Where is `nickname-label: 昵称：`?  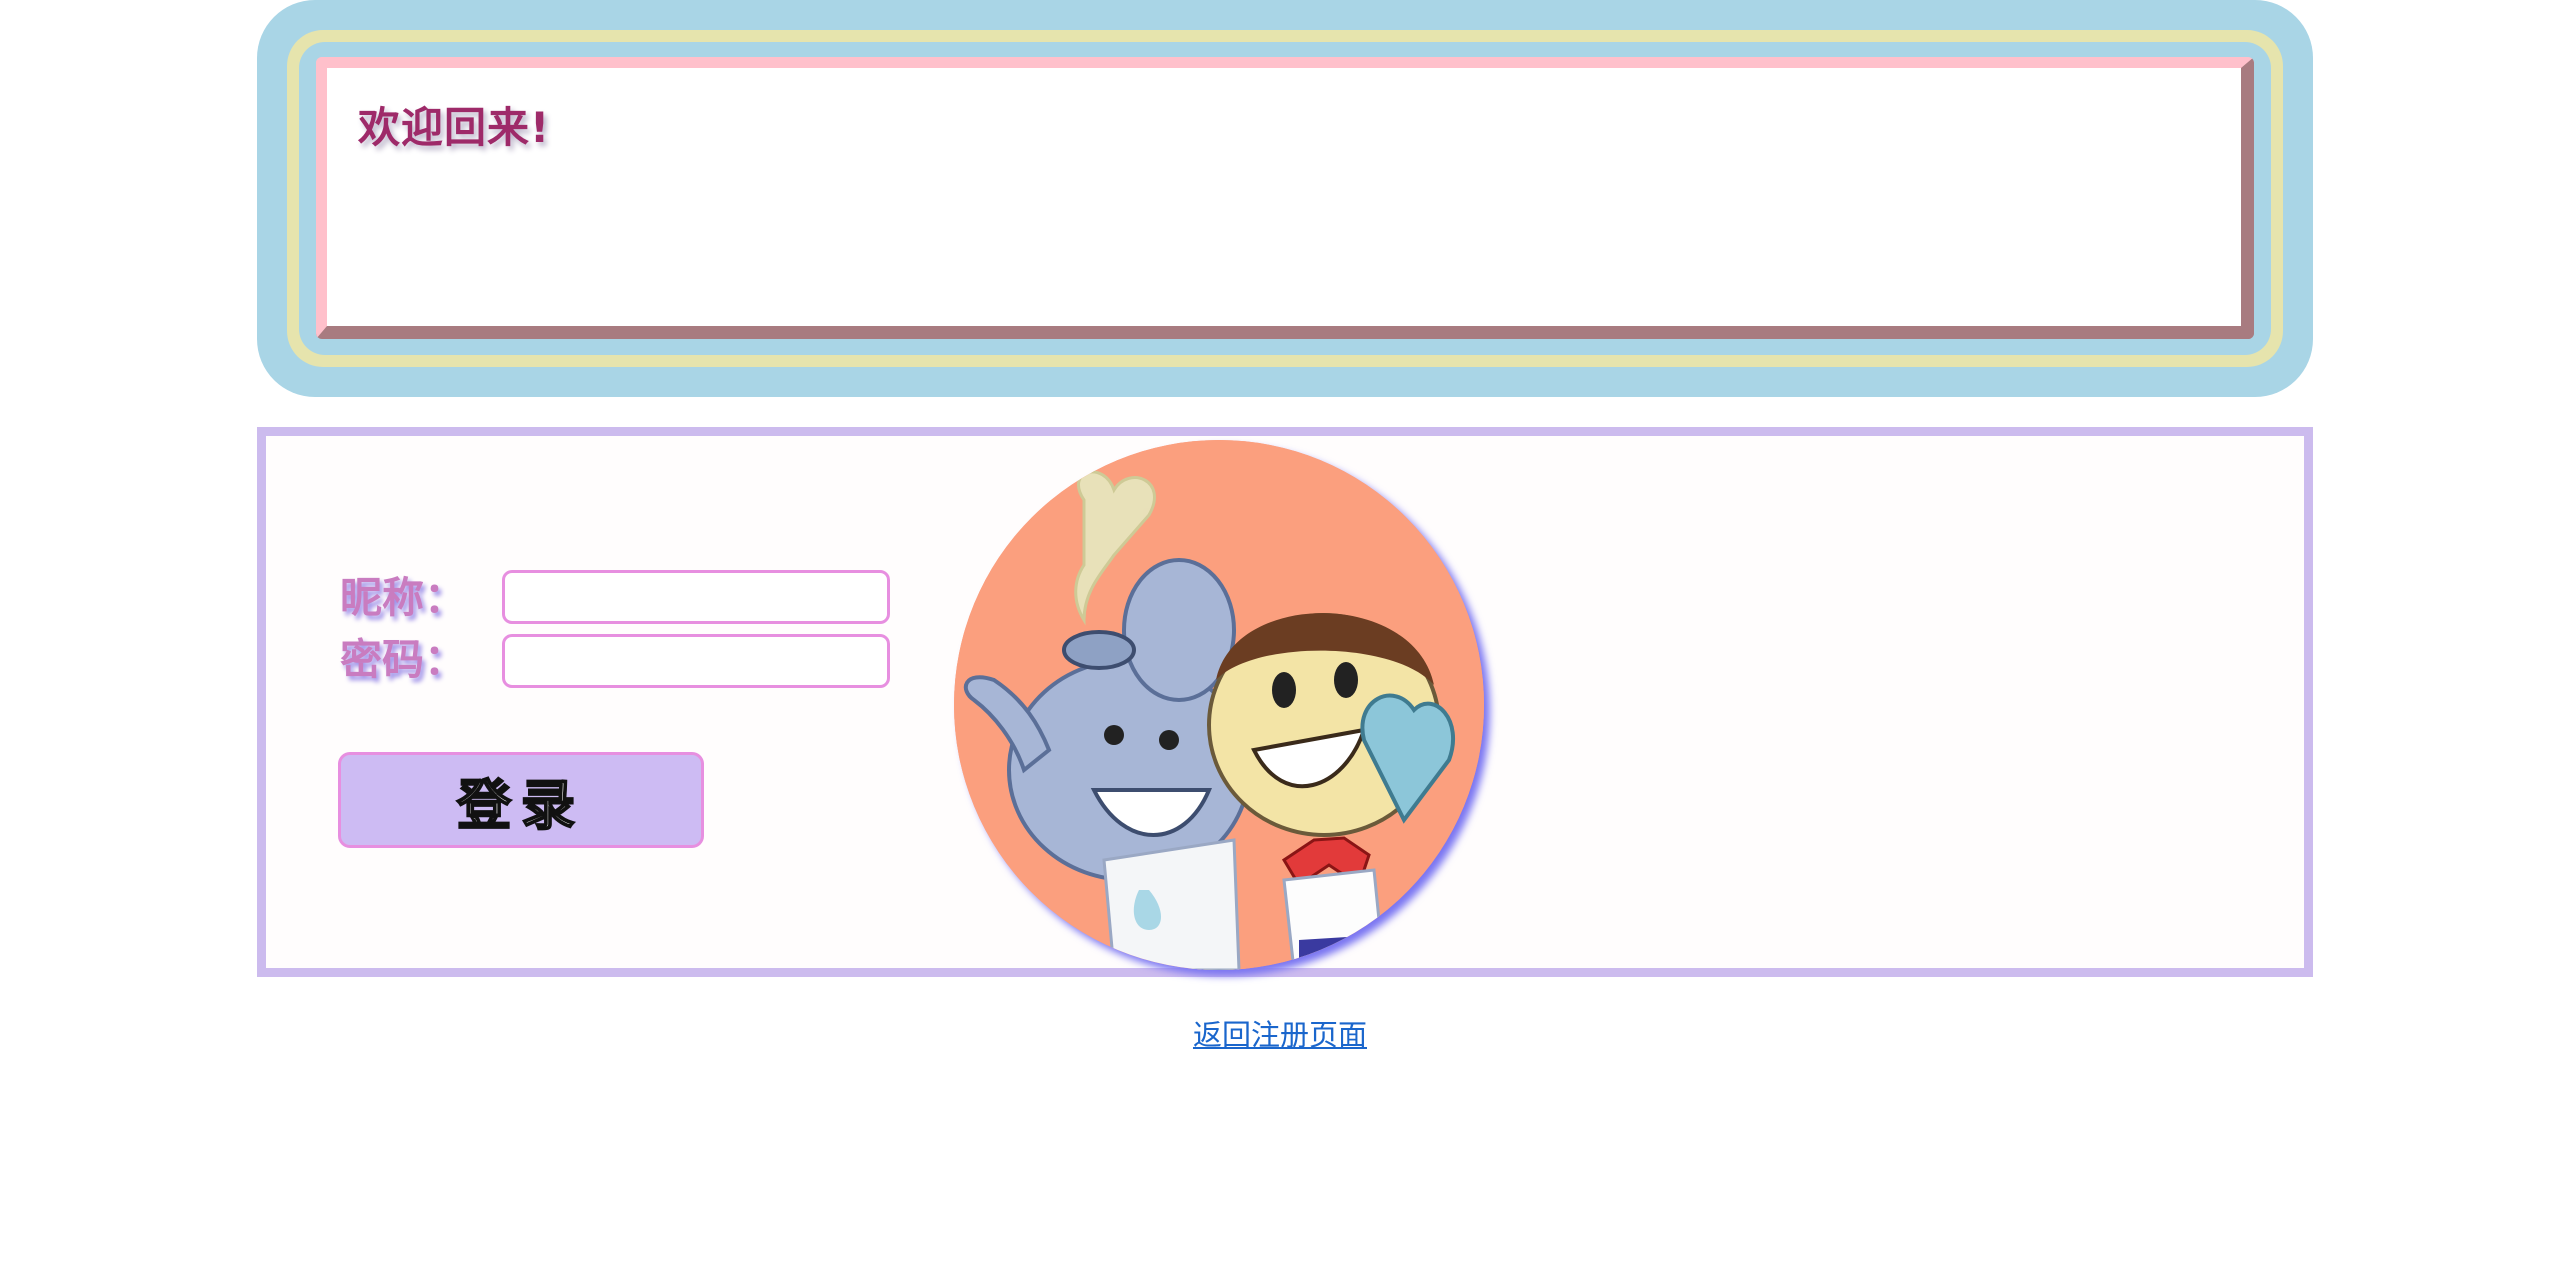 nickname-label: 昵称： is located at coordinates (403, 597).